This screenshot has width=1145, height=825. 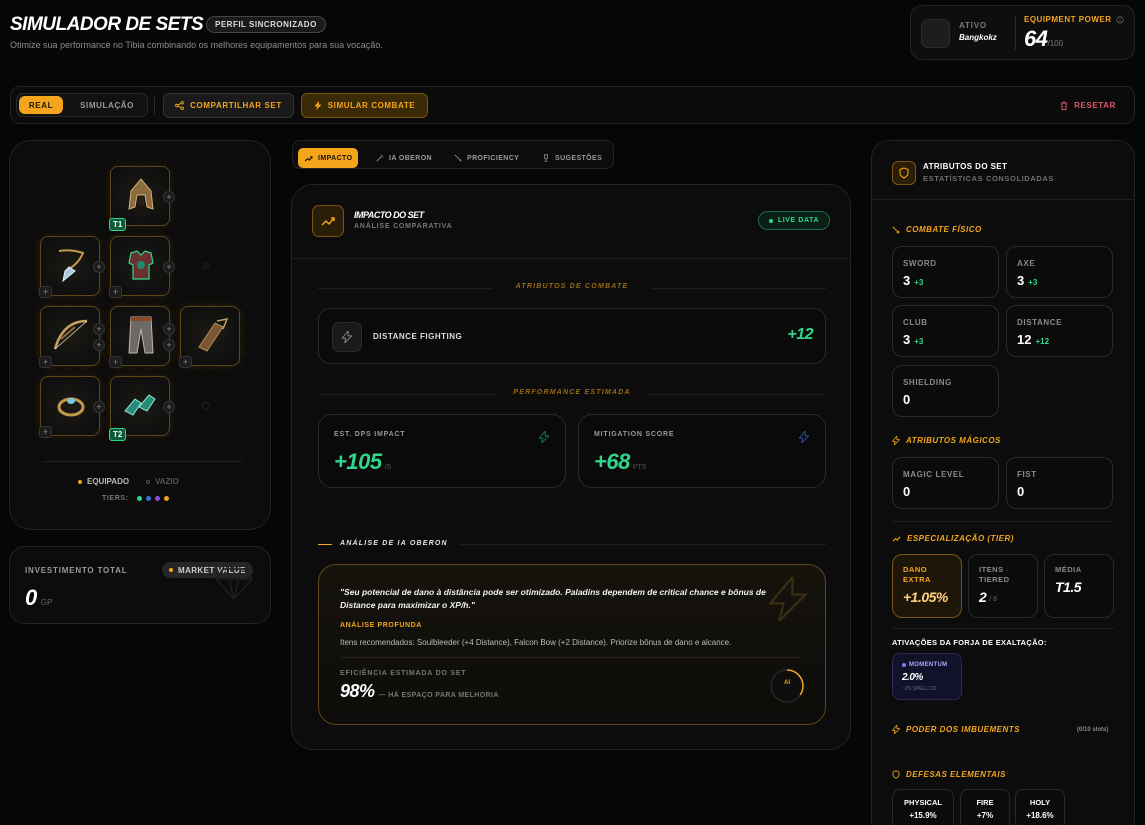 I want to click on simulate-combat-button: SIMULAR COMBATE, so click(x=364, y=105).